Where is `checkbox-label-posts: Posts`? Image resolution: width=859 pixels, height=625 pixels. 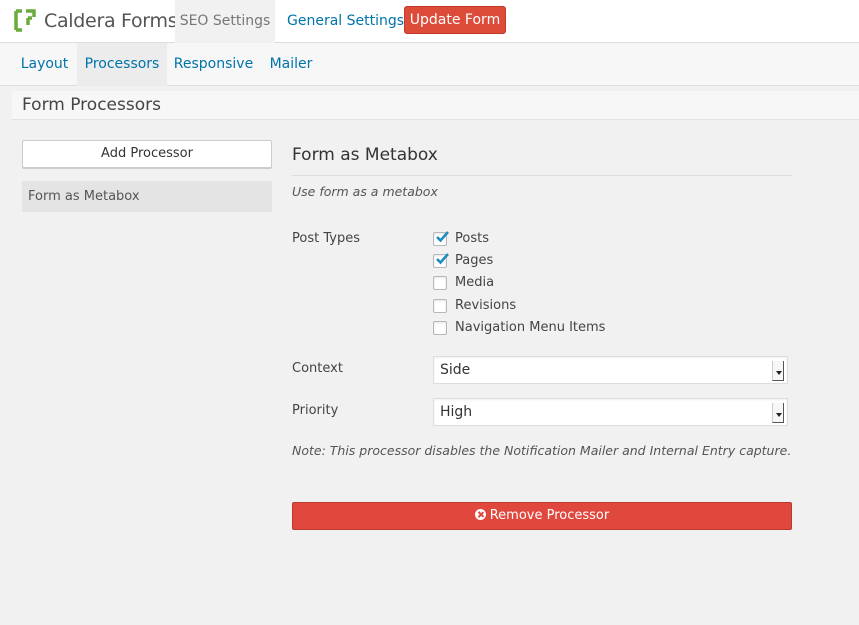 checkbox-label-posts: Posts is located at coordinates (472, 238).